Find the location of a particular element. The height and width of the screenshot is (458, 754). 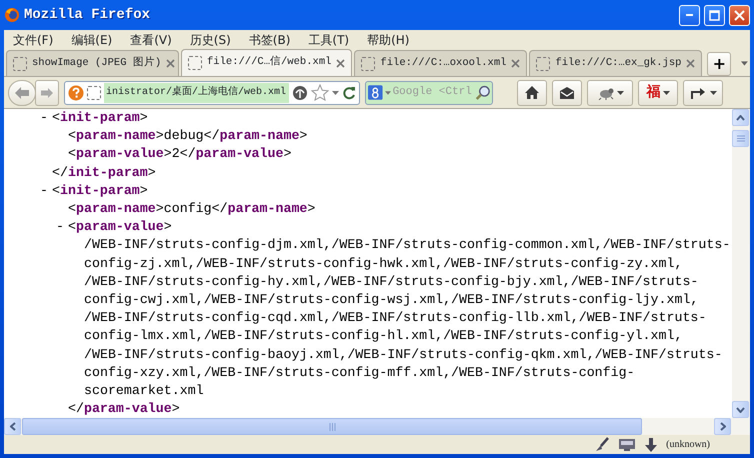

browser-tab: file:///C…信/web.xml is located at coordinates (266, 62).